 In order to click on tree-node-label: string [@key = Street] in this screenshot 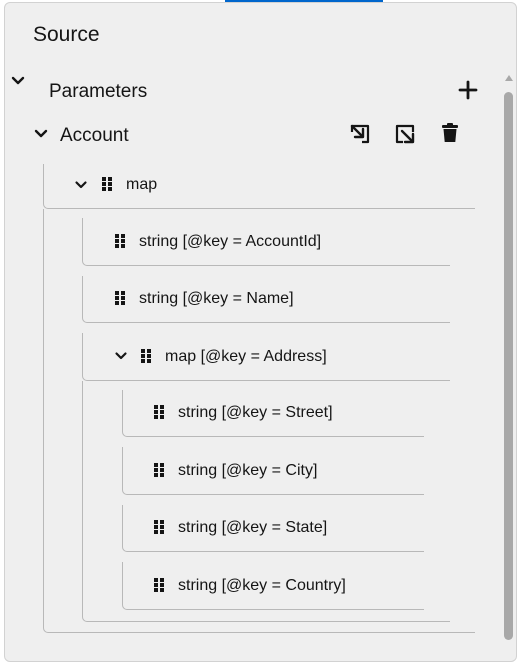, I will do `click(255, 412)`.